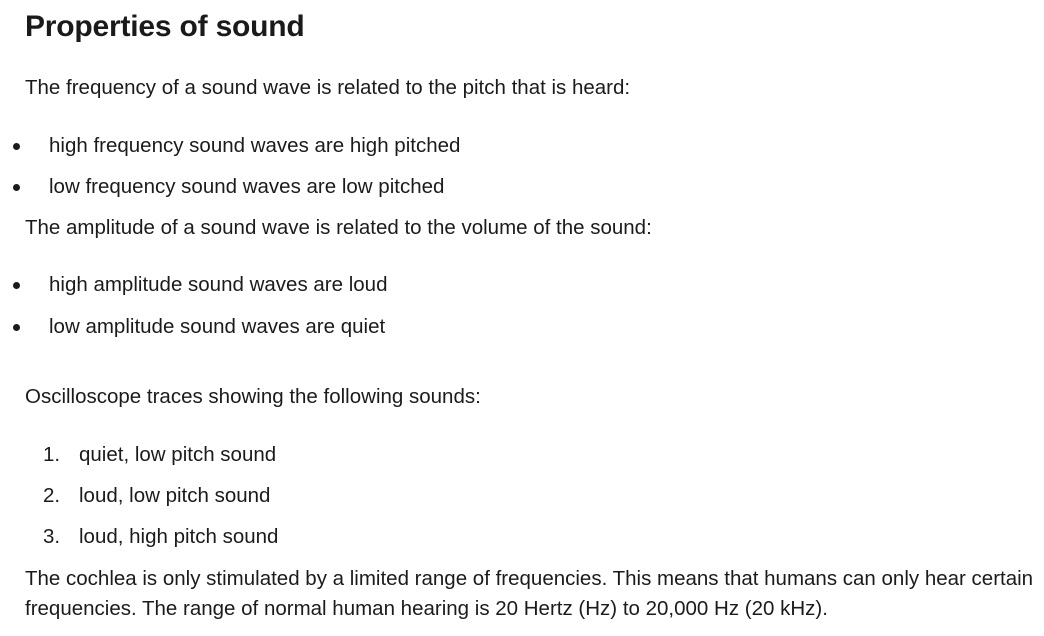  Describe the element at coordinates (52, 536) in the screenshot. I see `list-number: 3.` at that location.